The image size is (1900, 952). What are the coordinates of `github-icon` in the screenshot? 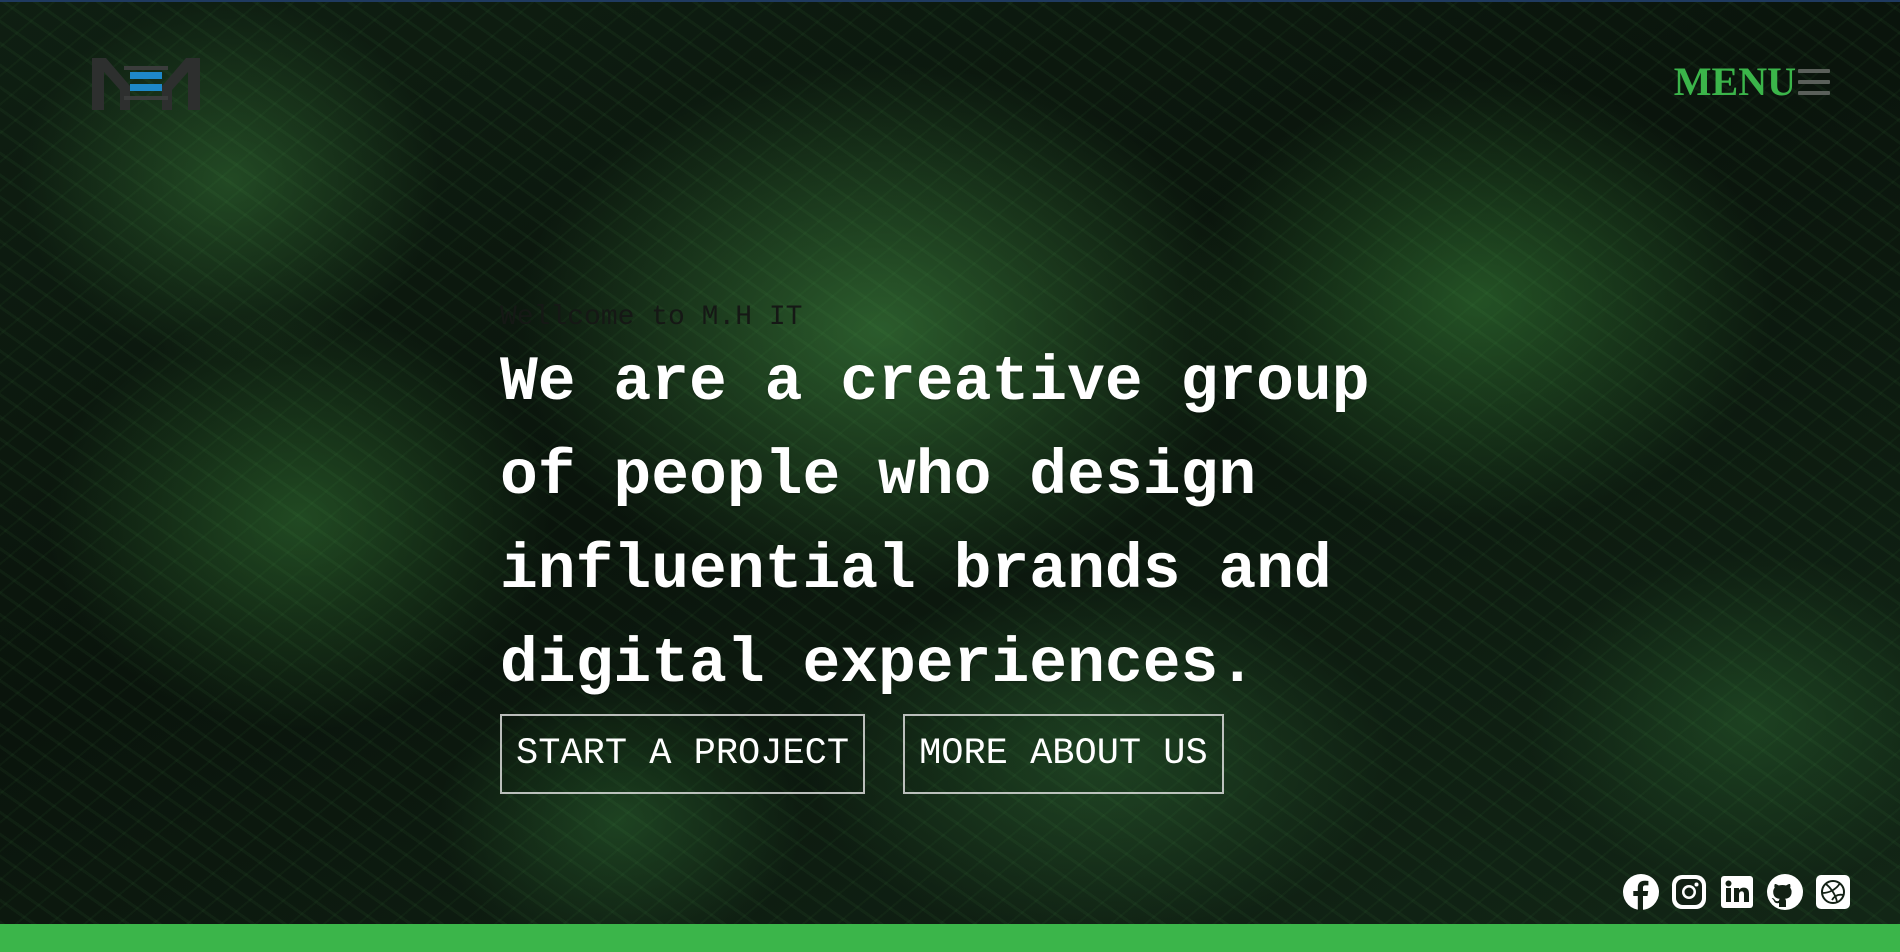 It's located at (1785, 892).